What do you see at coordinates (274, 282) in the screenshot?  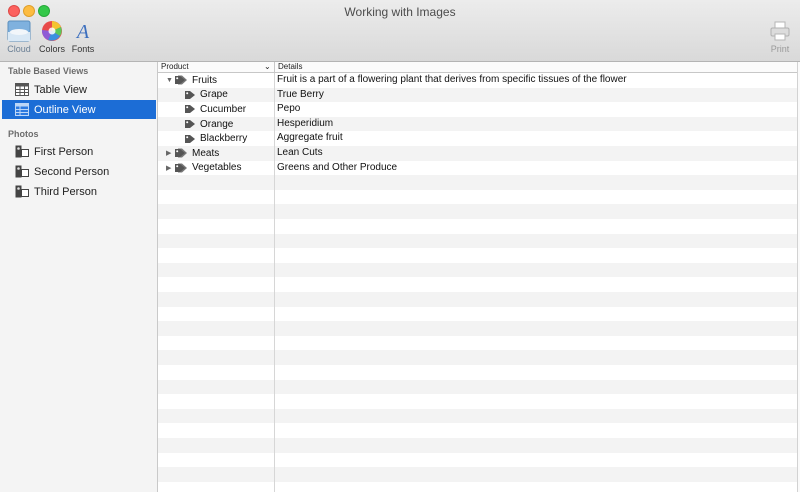 I see `column-divider-line` at bounding box center [274, 282].